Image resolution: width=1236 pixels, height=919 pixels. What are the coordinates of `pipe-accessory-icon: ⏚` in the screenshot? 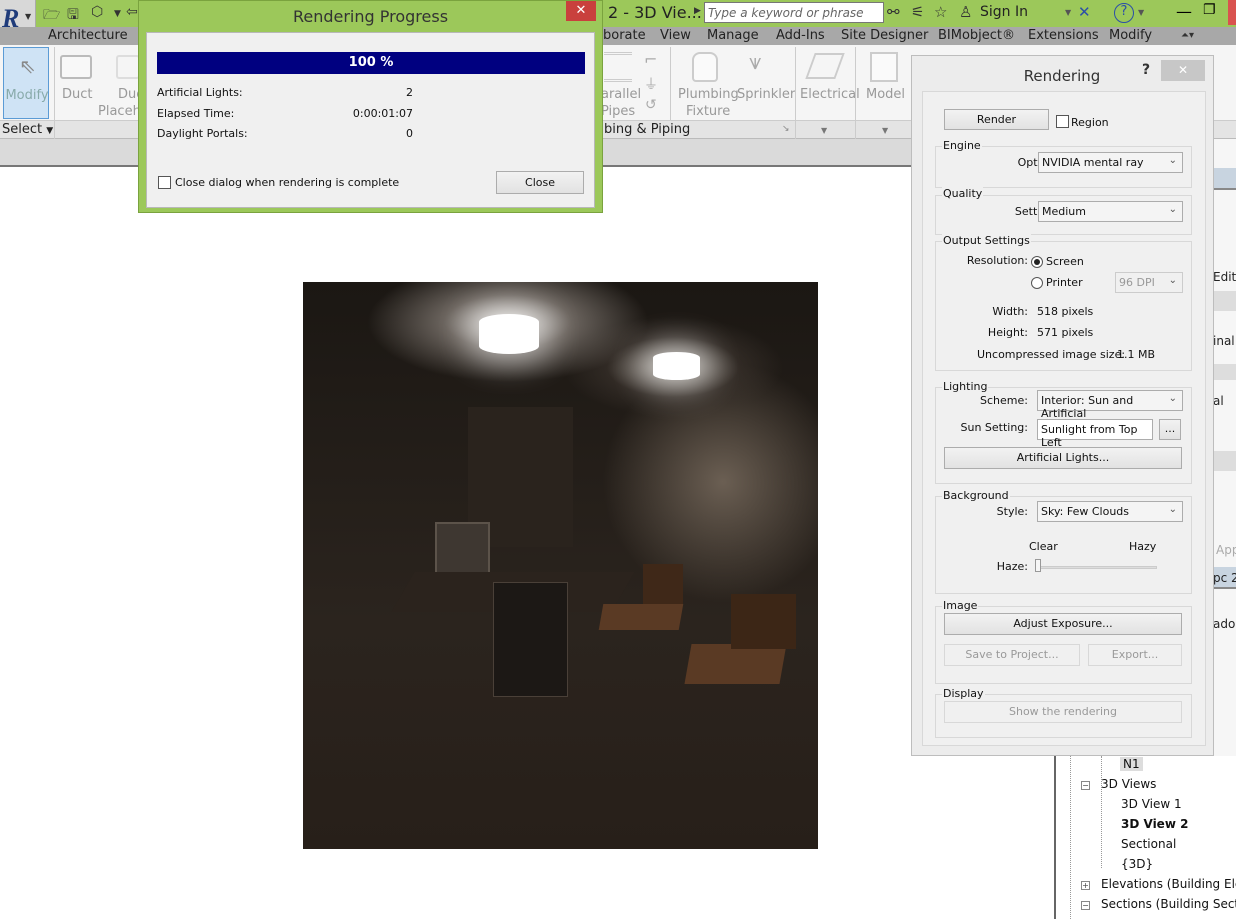 It's located at (651, 84).